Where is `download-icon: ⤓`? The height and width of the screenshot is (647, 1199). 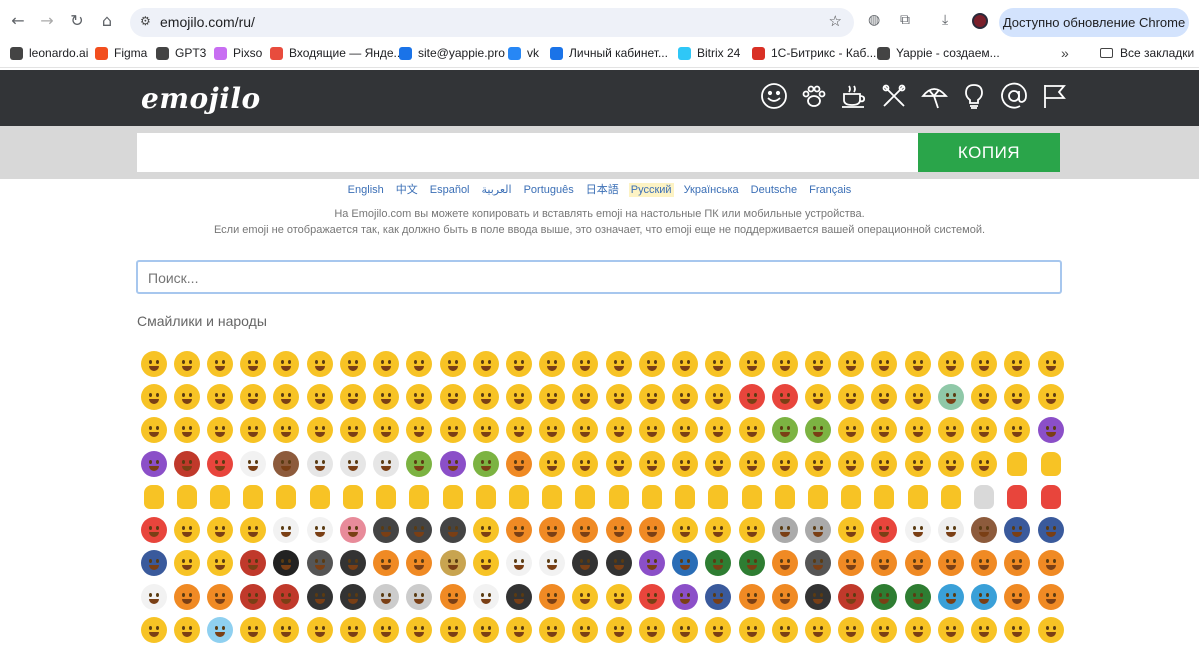
download-icon: ⤓ is located at coordinates (945, 20).